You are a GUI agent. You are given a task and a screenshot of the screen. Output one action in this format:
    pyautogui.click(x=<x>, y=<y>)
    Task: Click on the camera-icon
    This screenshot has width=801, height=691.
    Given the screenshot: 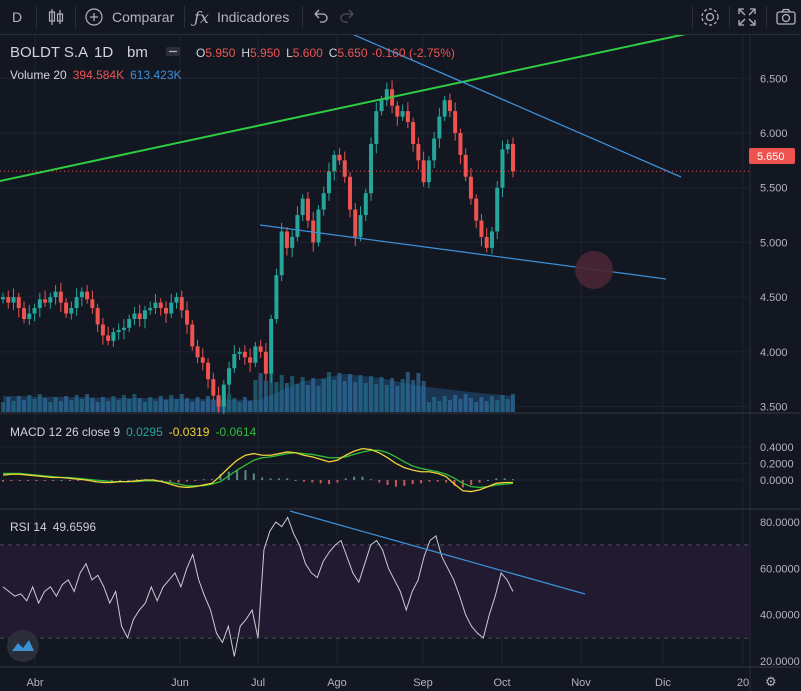 What is the action you would take?
    pyautogui.click(x=786, y=16)
    